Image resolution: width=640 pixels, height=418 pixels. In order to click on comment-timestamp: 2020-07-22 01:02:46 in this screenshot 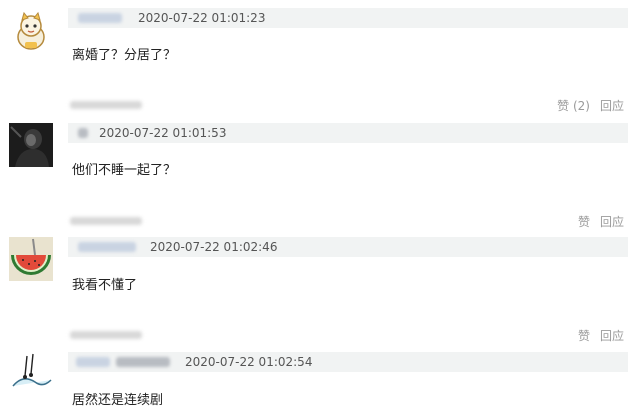, I will do `click(214, 247)`.